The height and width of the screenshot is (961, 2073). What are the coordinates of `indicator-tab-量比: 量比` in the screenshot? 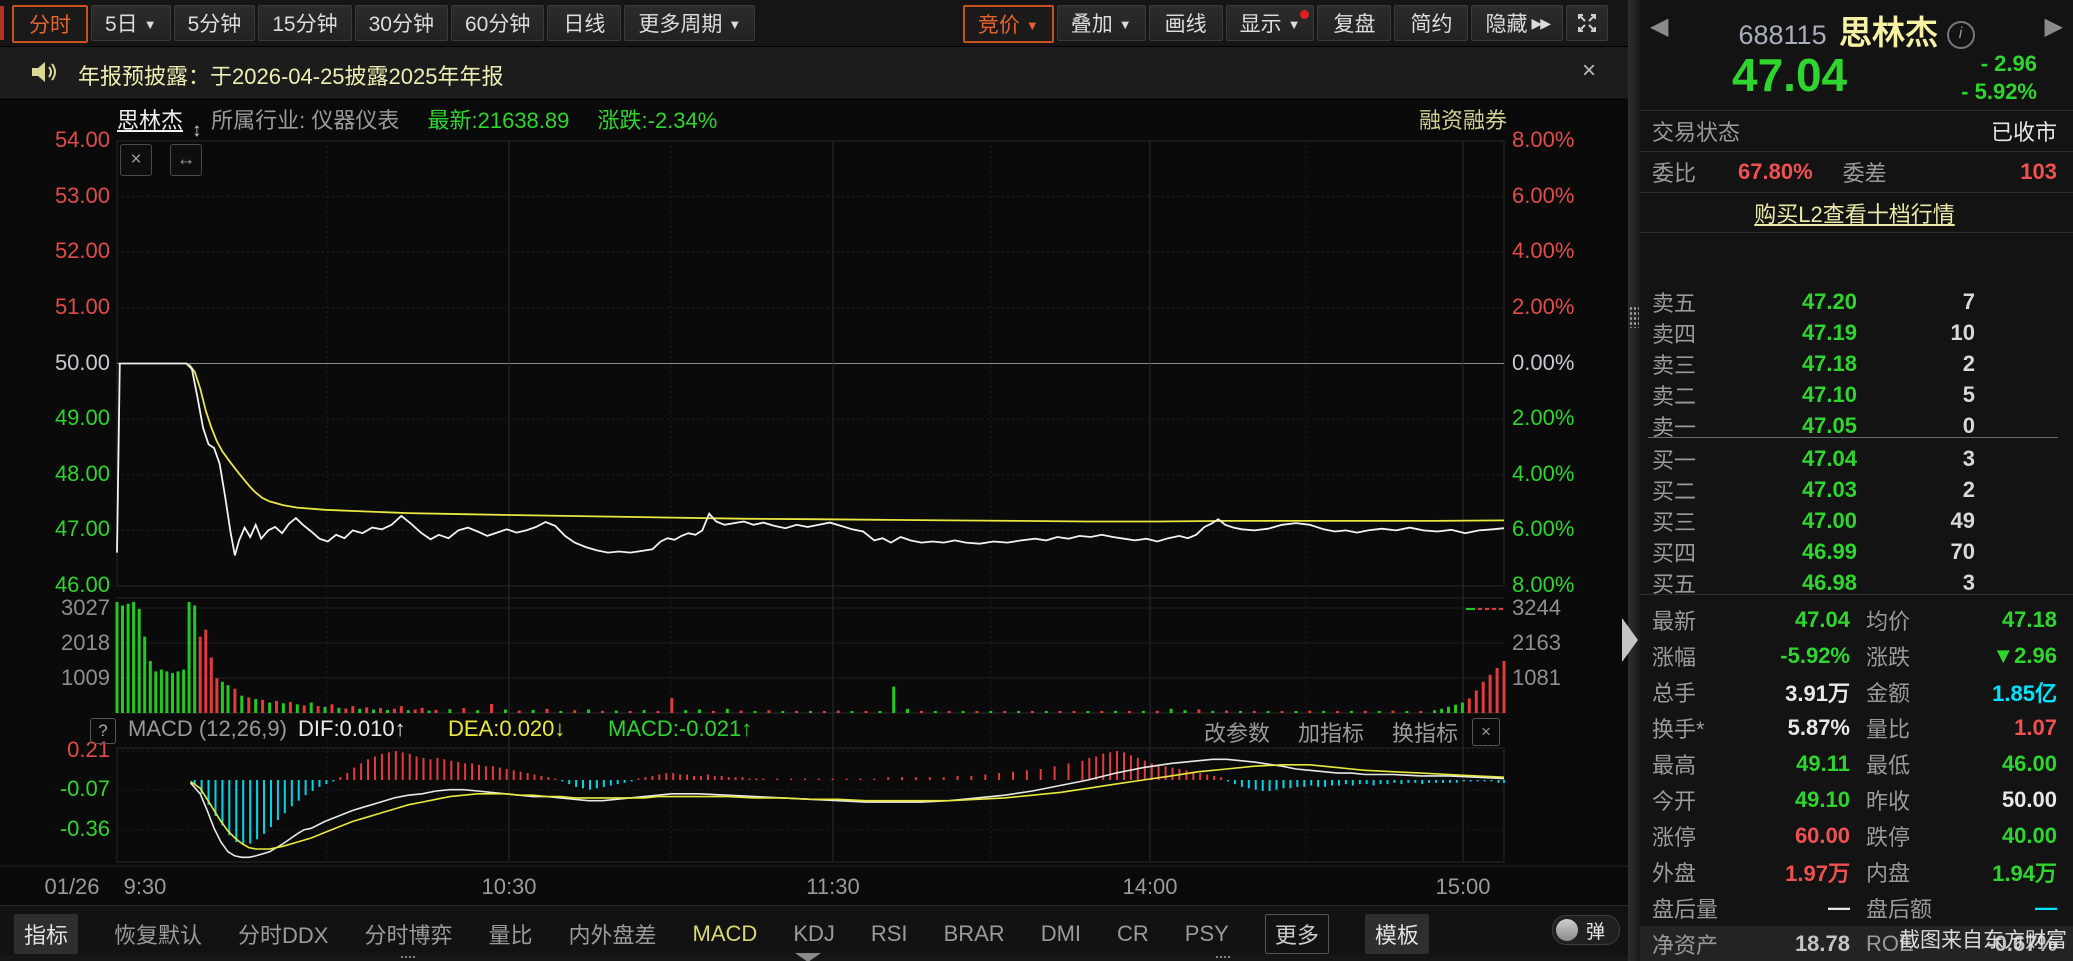 It's located at (511, 934).